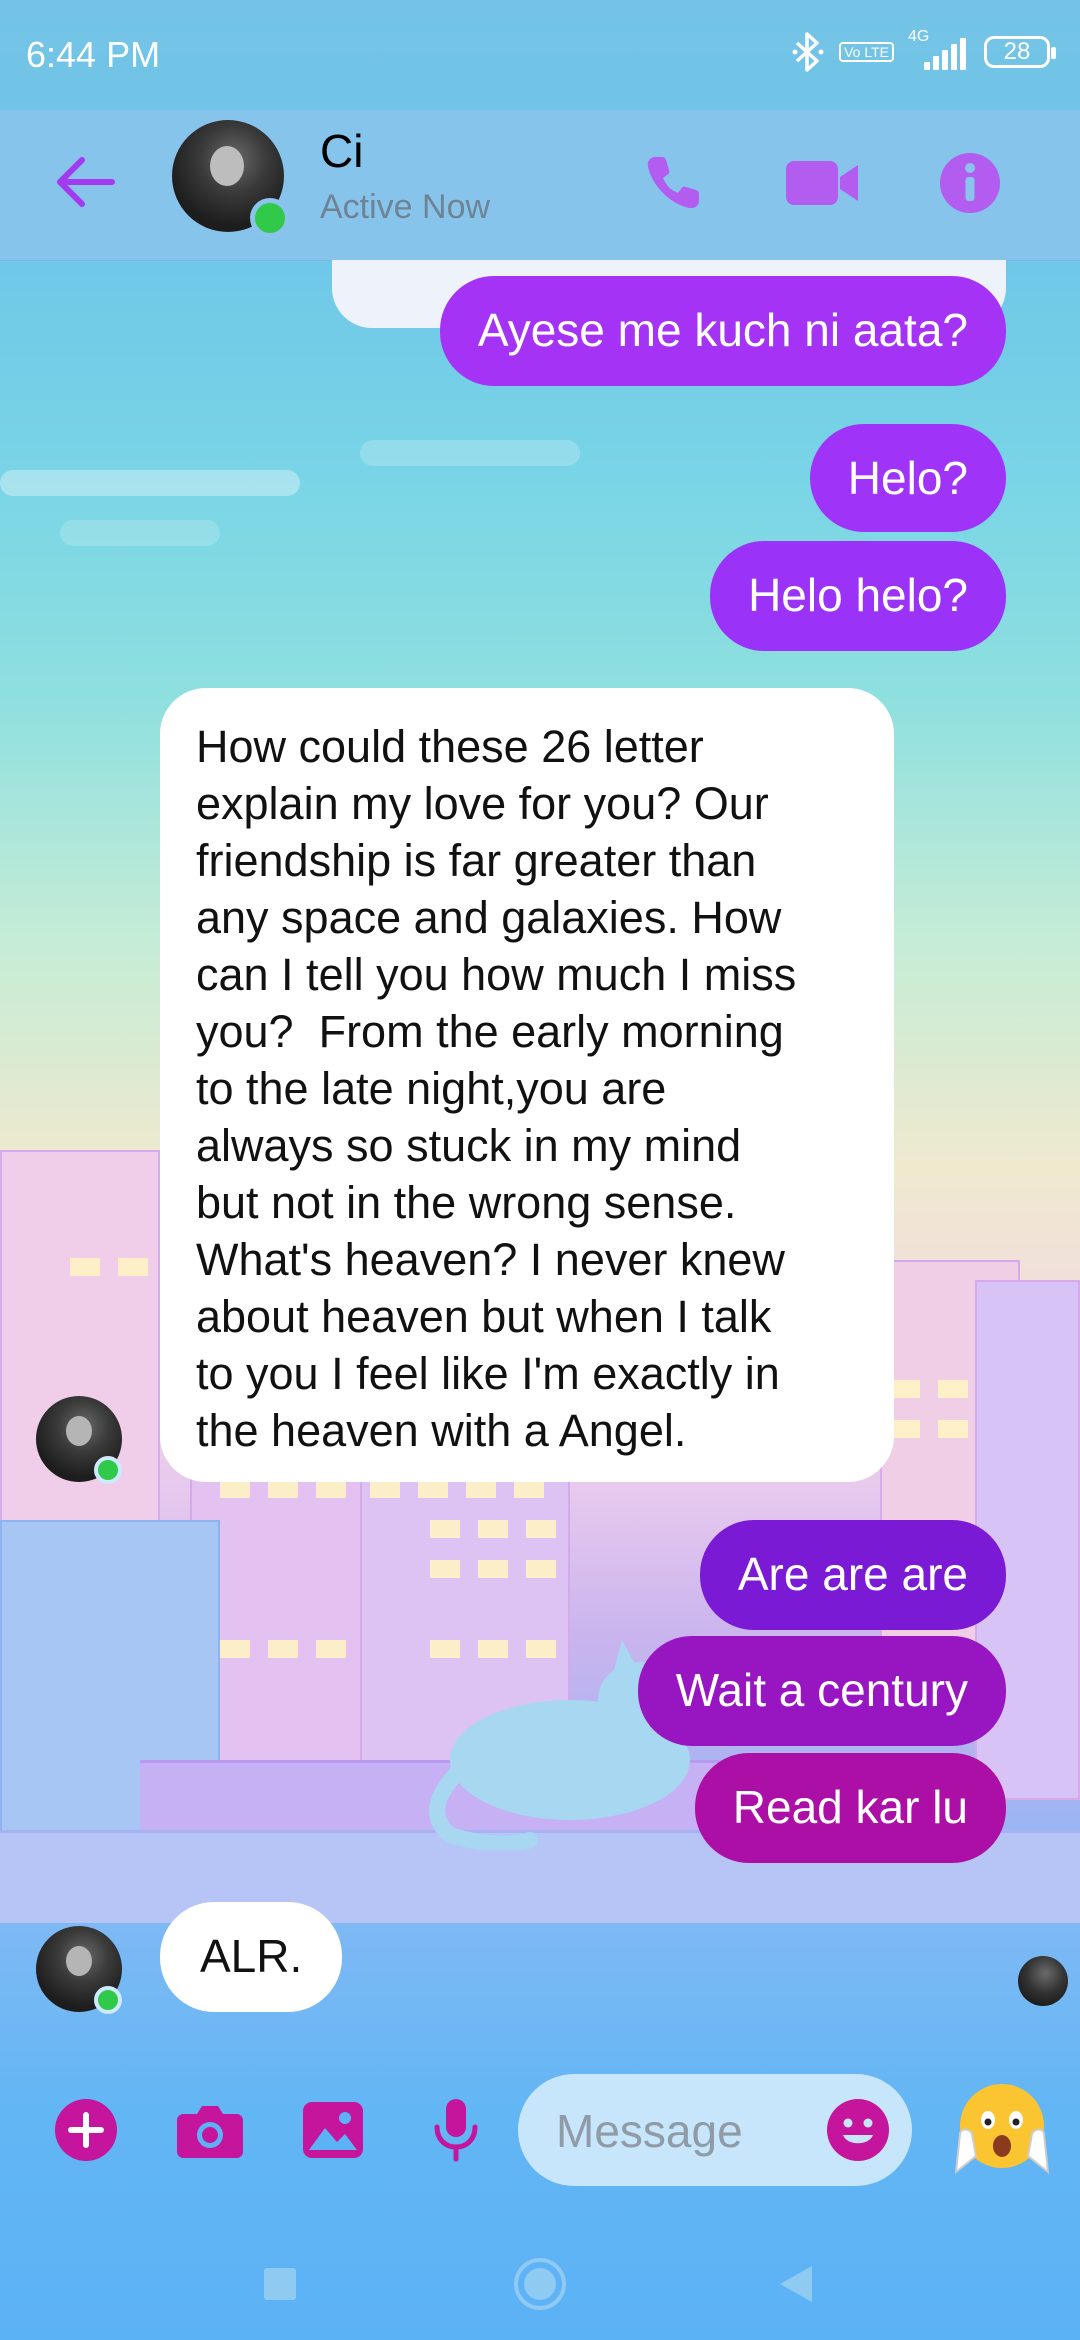 Image resolution: width=1080 pixels, height=2340 pixels. Describe the element at coordinates (488, 1373) in the screenshot. I see `message-line: to you I feel like I'm exactly in` at that location.